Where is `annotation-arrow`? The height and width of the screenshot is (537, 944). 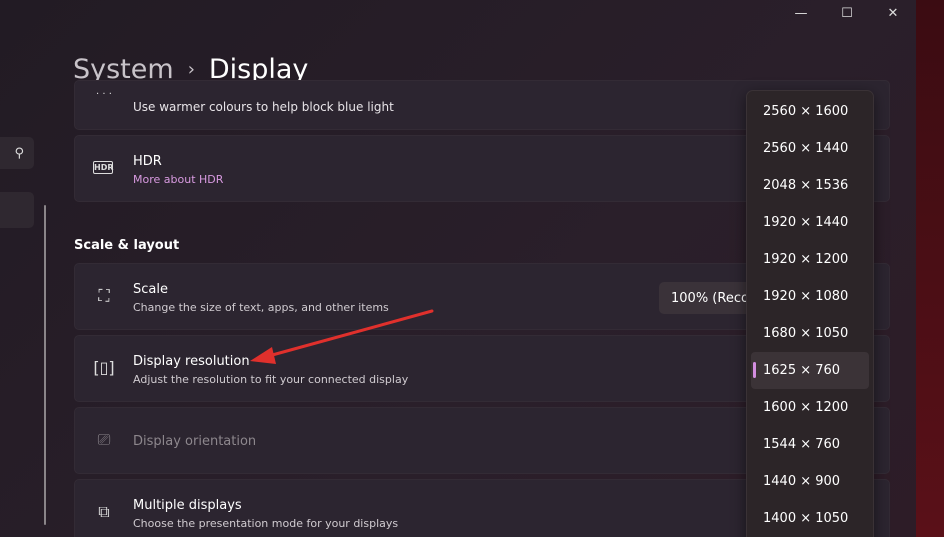 annotation-arrow is located at coordinates (342, 336).